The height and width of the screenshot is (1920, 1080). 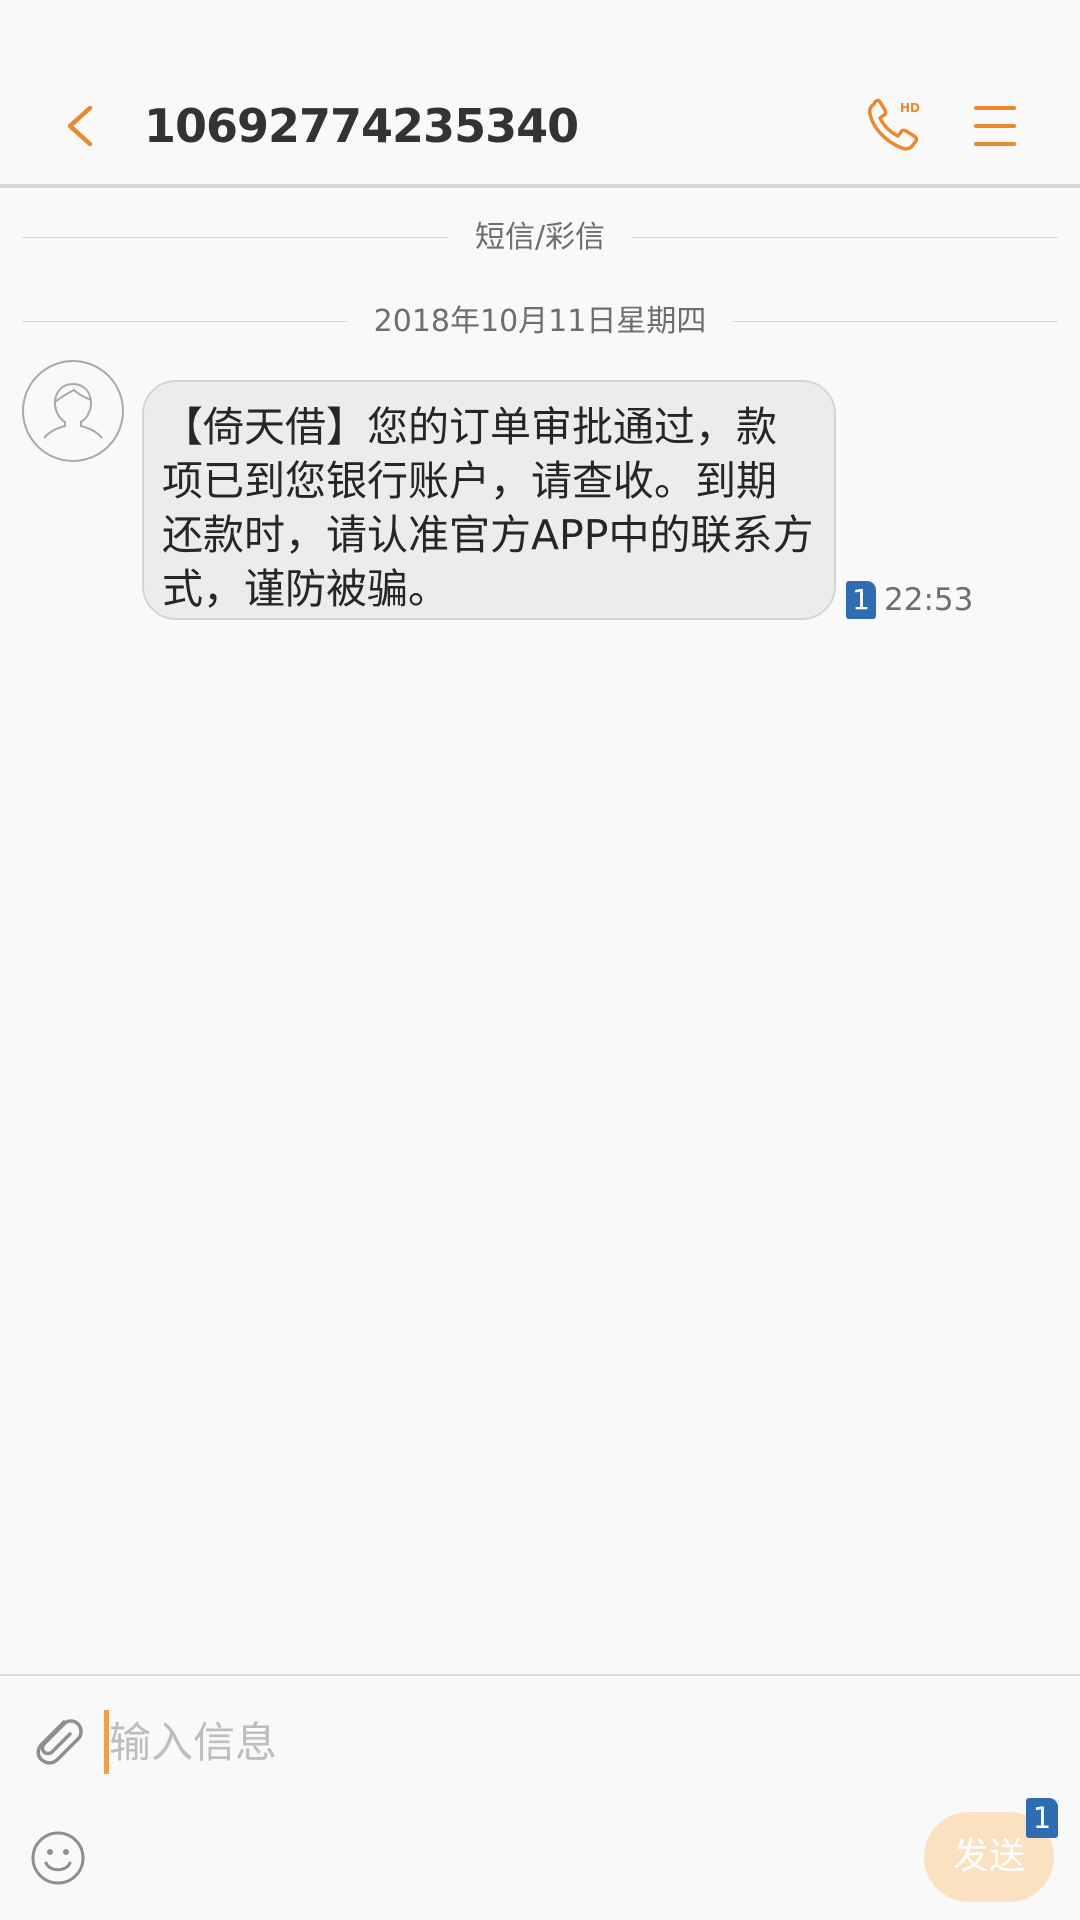 I want to click on message-timestamp: 22:53, so click(x=929, y=600).